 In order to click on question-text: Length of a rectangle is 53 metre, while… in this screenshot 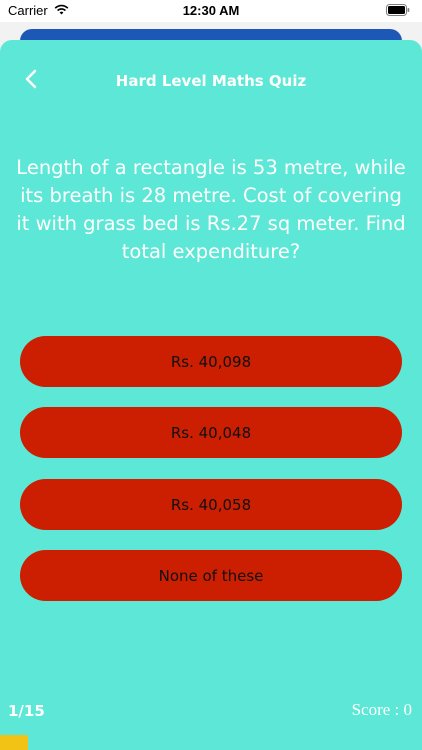, I will do `click(211, 209)`.